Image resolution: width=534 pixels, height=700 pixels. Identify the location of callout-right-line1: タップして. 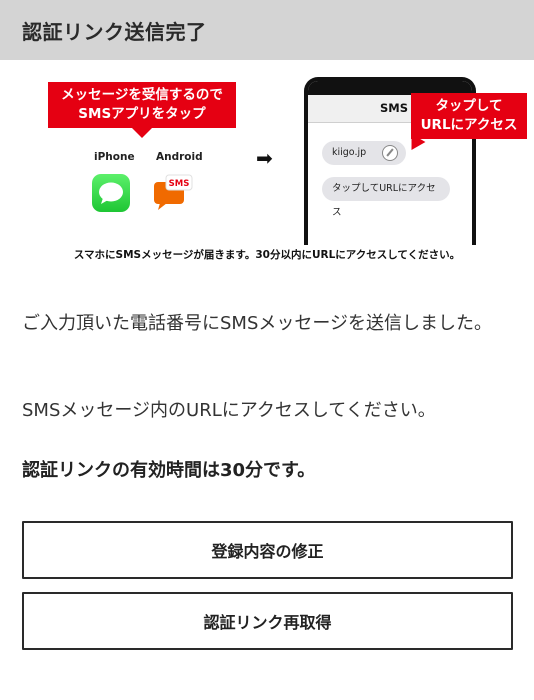
(469, 106).